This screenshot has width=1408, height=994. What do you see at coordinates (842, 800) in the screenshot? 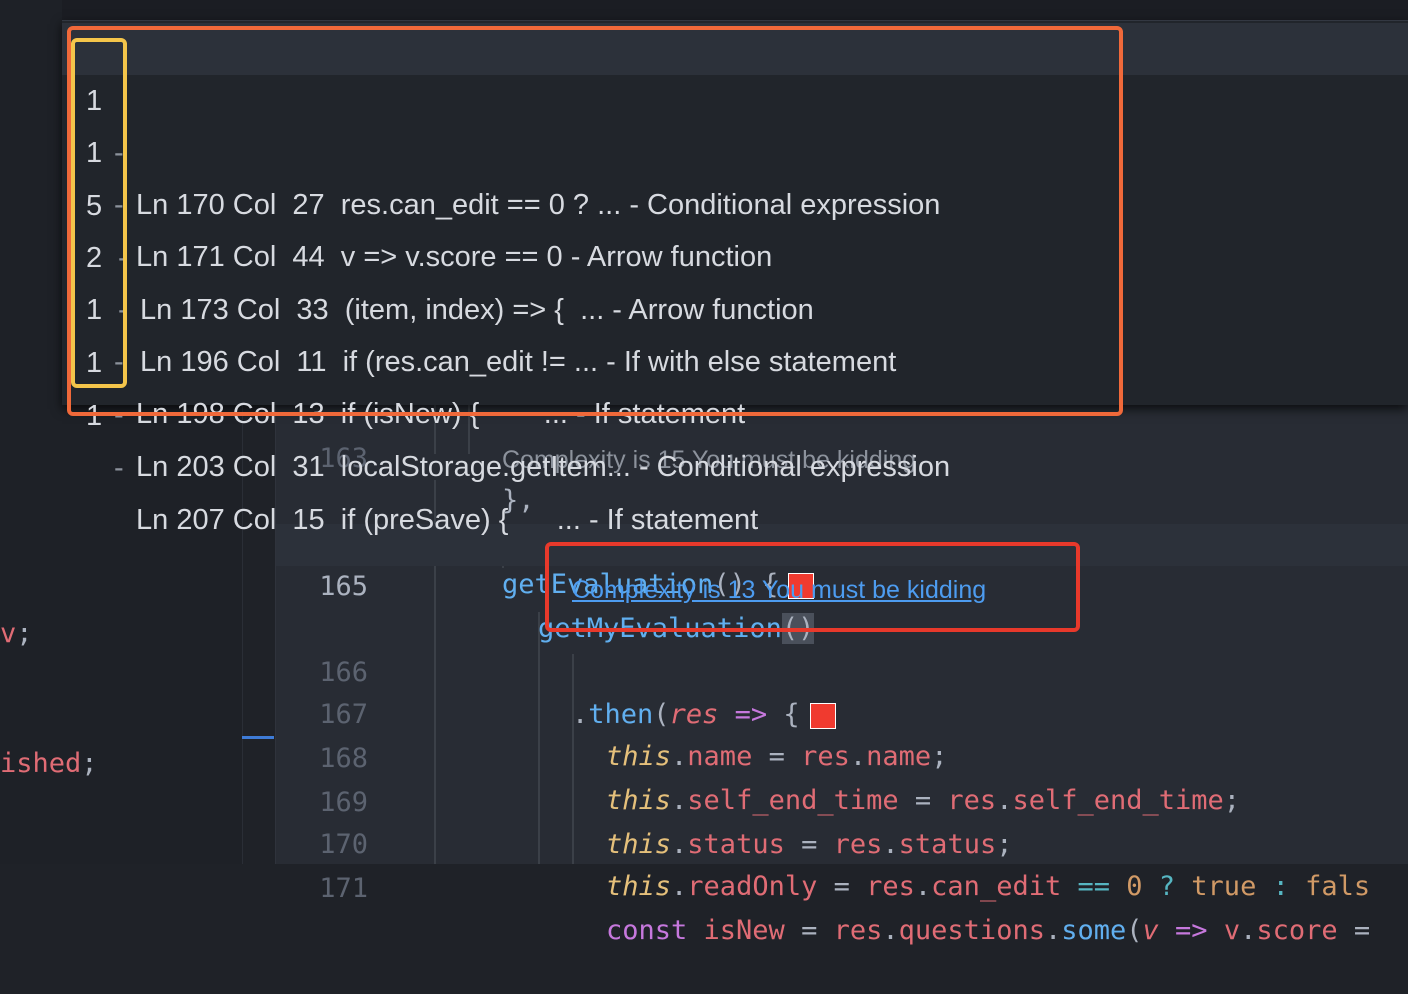
I see `code-line: 169 this.status = res.status;` at bounding box center [842, 800].